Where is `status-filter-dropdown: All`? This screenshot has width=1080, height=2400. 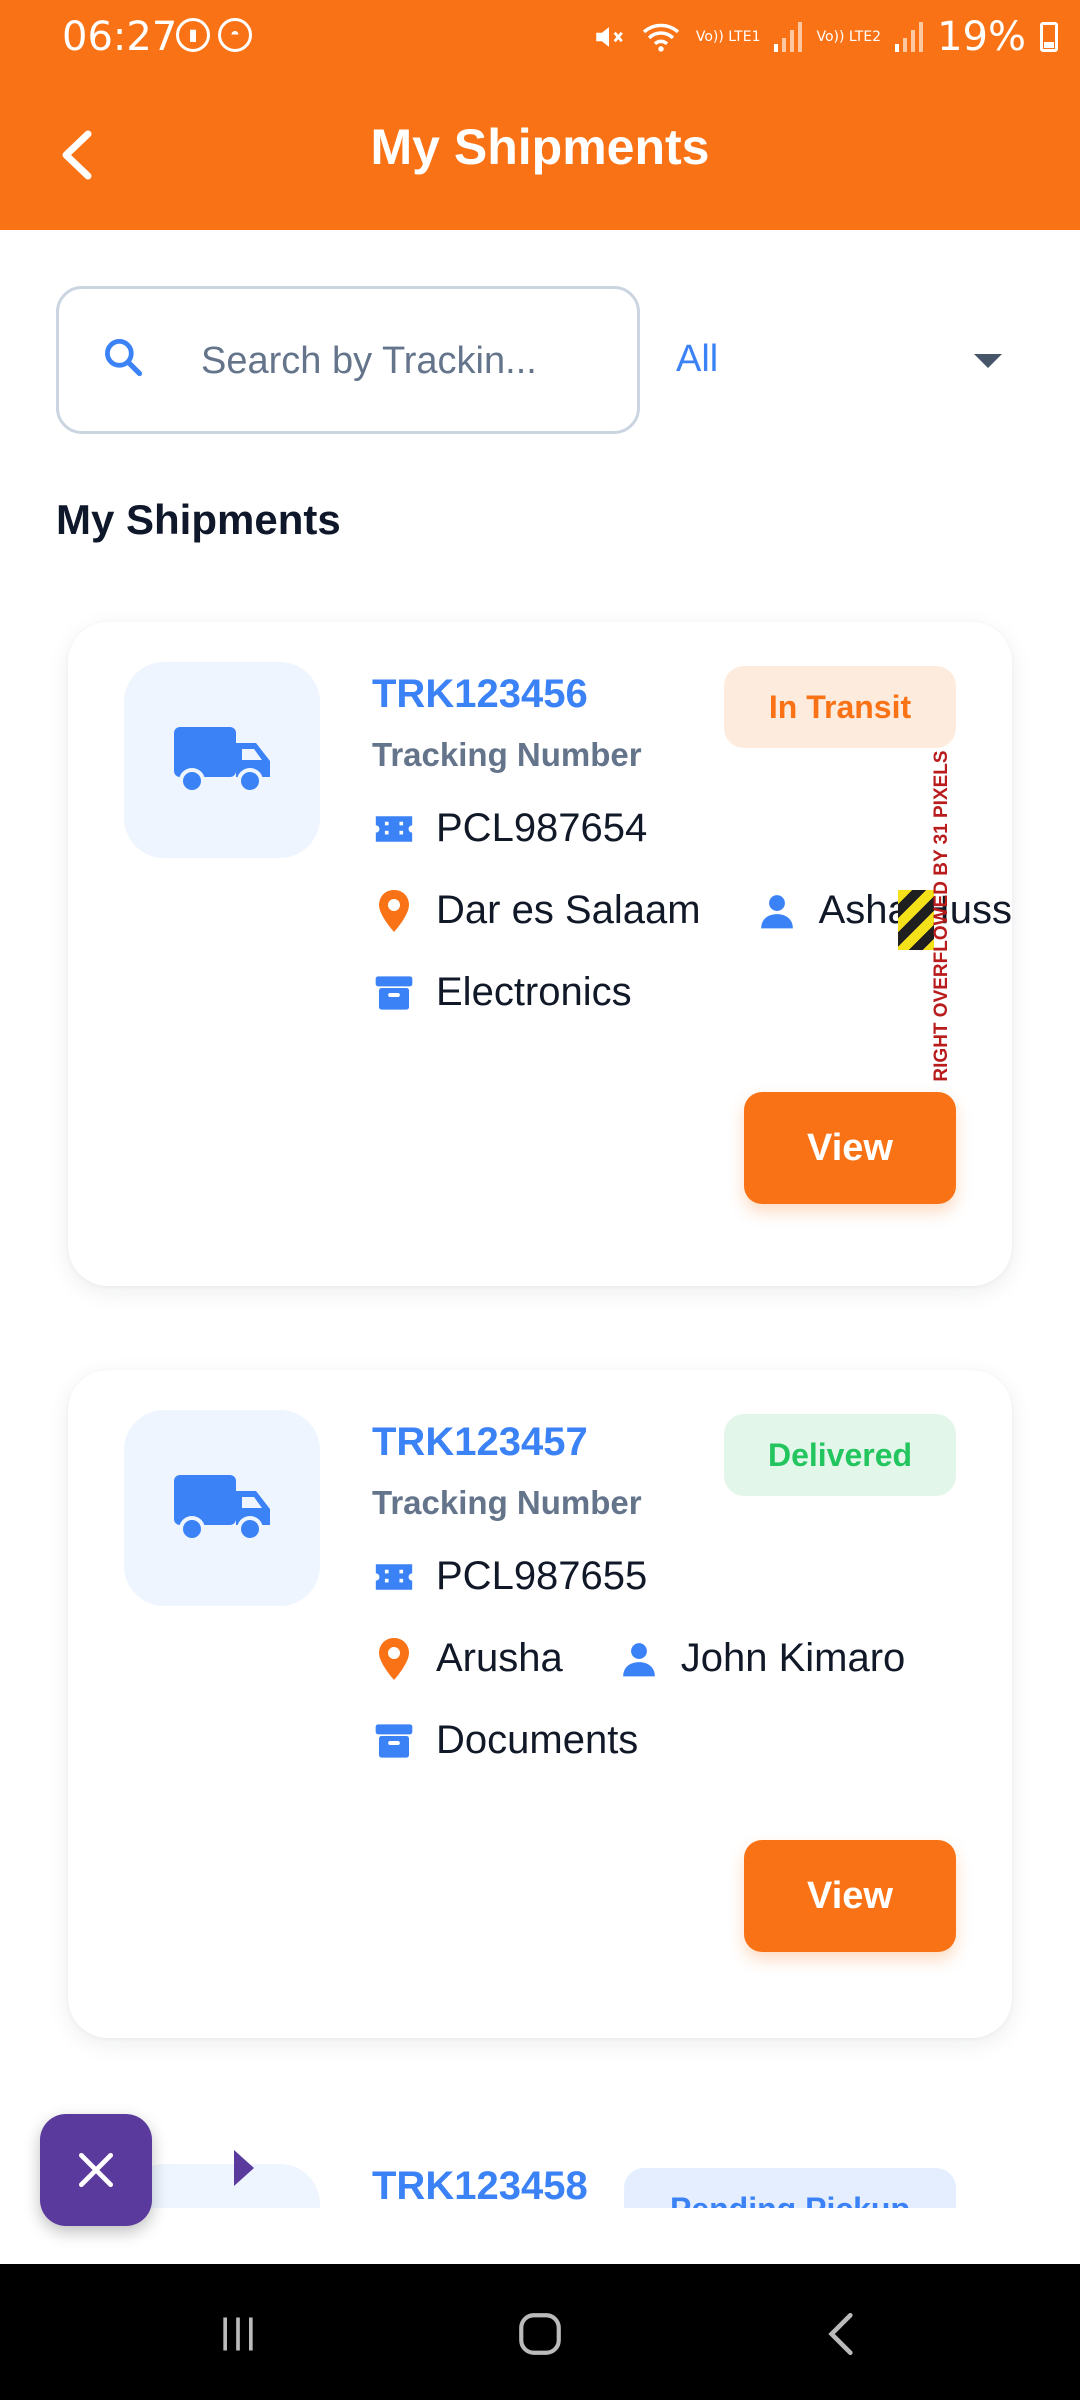 status-filter-dropdown: All is located at coordinates (846, 360).